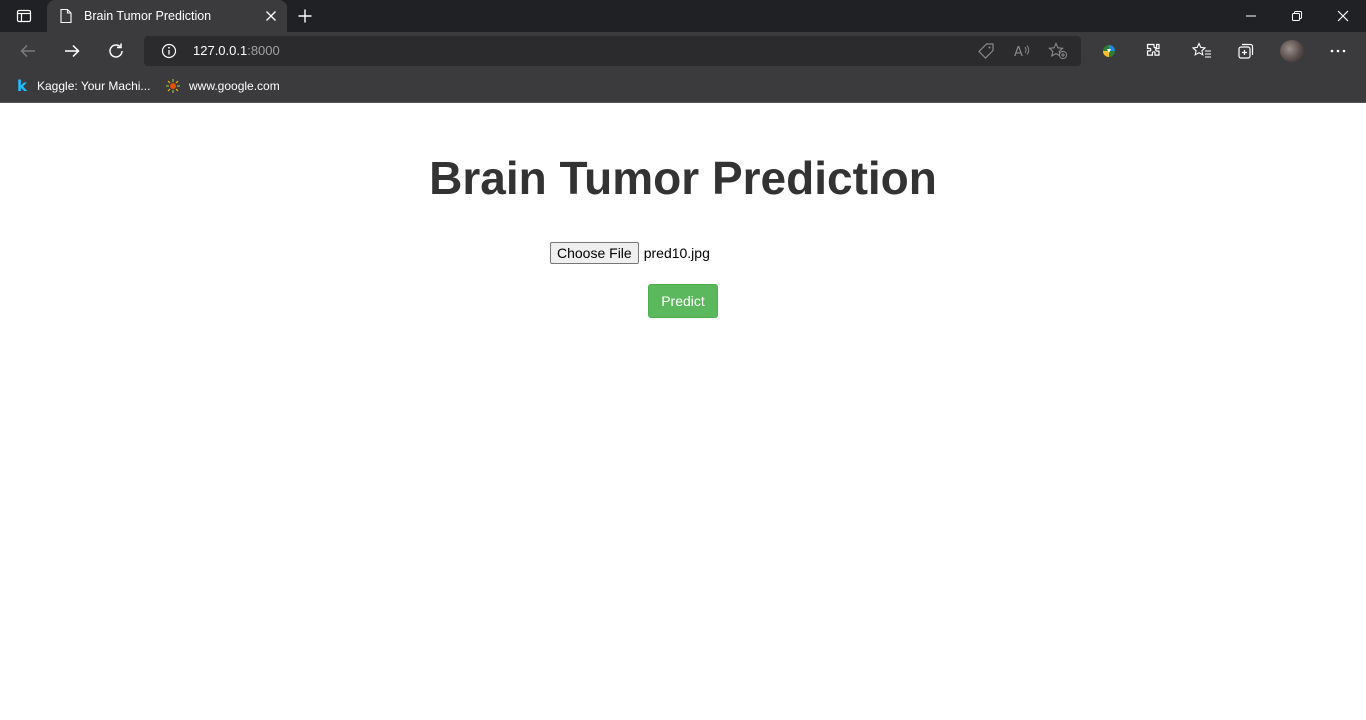 This screenshot has width=1366, height=720. Describe the element at coordinates (28, 51) in the screenshot. I see `back-icon` at that location.